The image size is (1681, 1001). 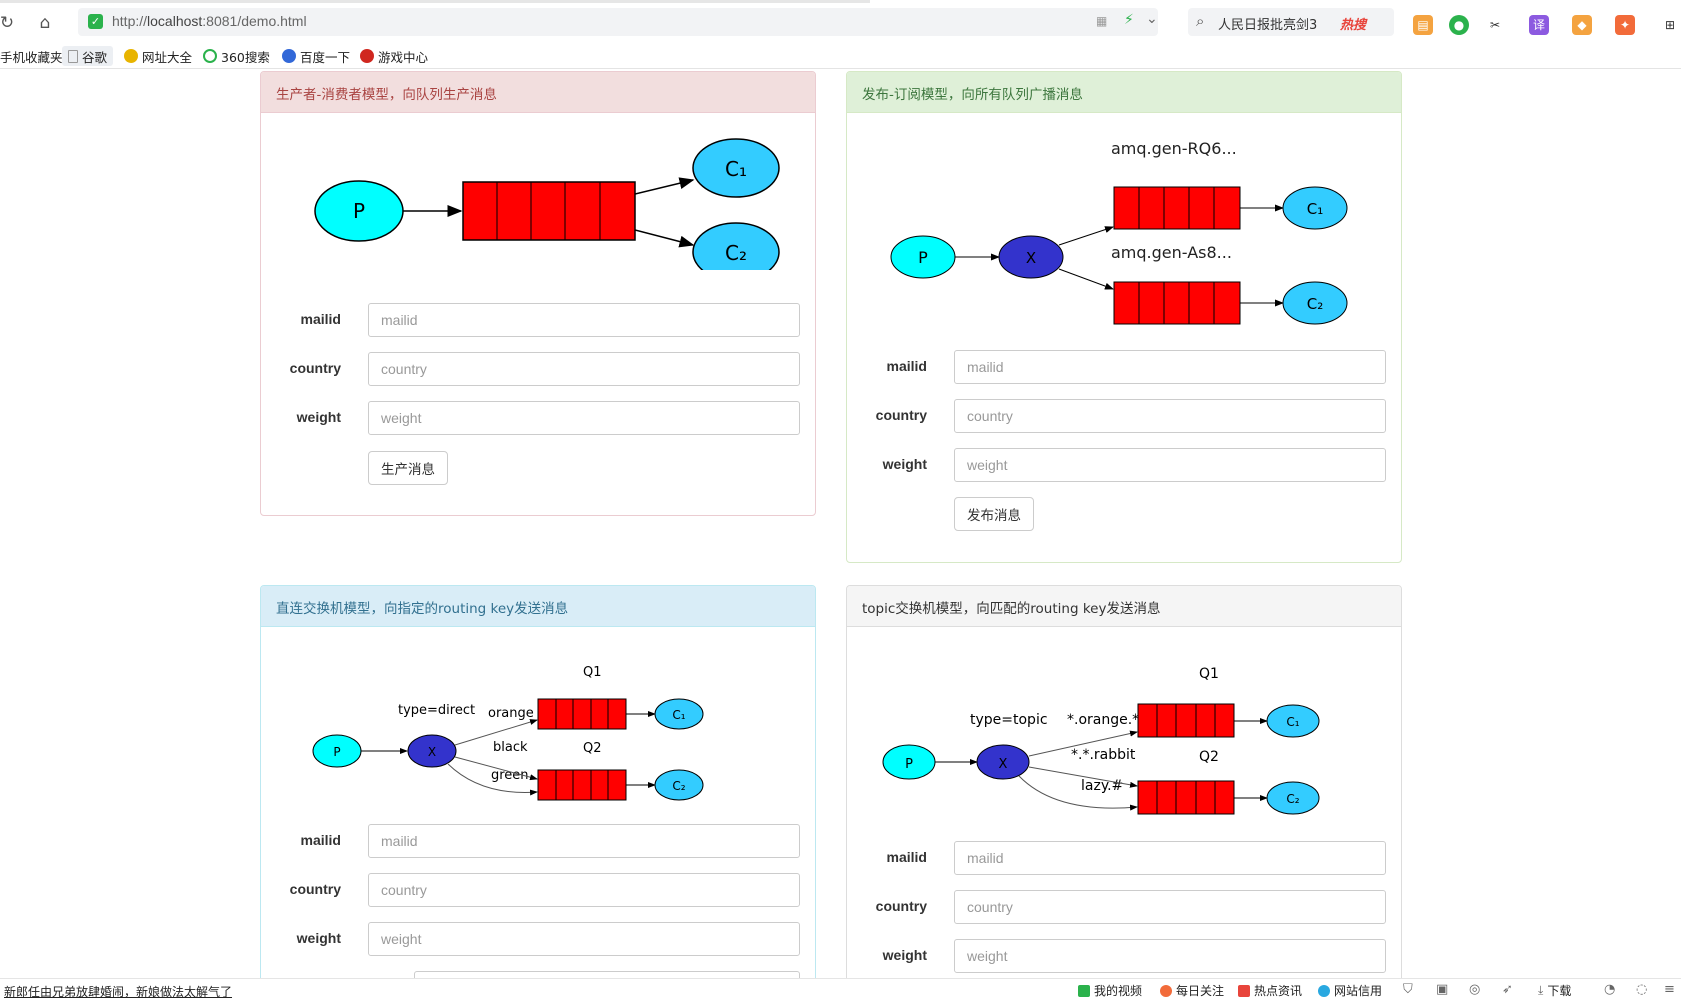 I want to click on bookmark-360: 360搜索, so click(x=236, y=56).